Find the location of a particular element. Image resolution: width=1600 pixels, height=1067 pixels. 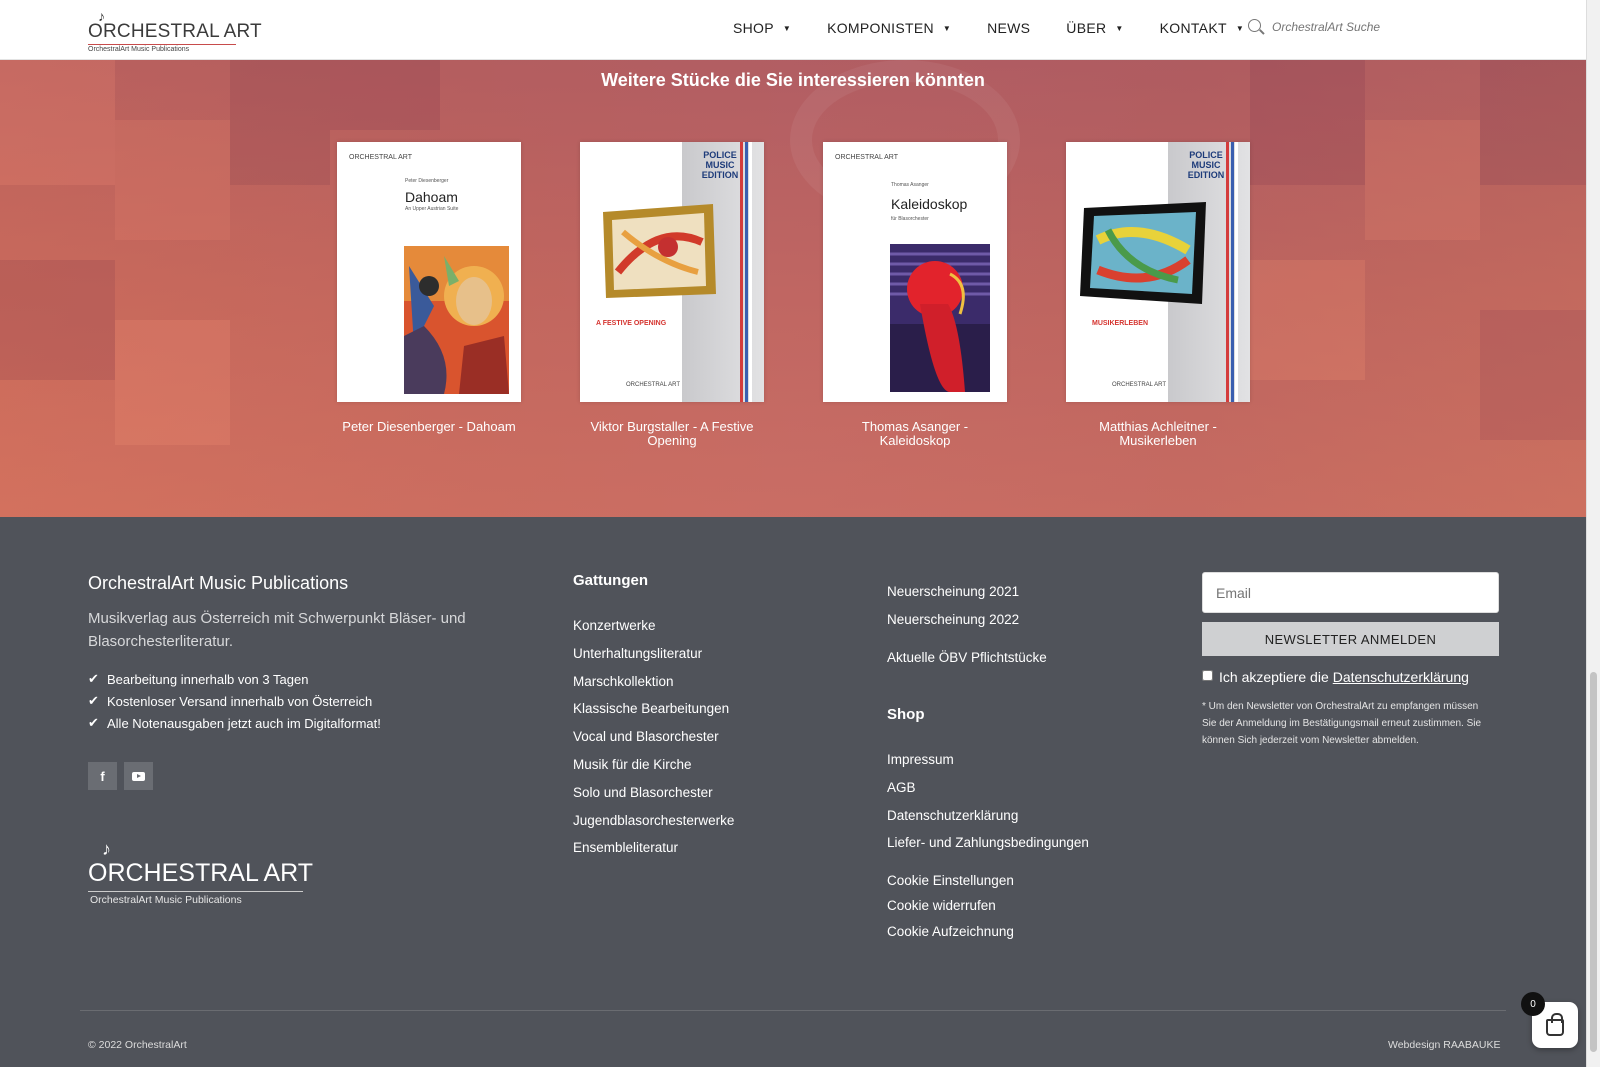

footer-divider is located at coordinates (793, 1010).